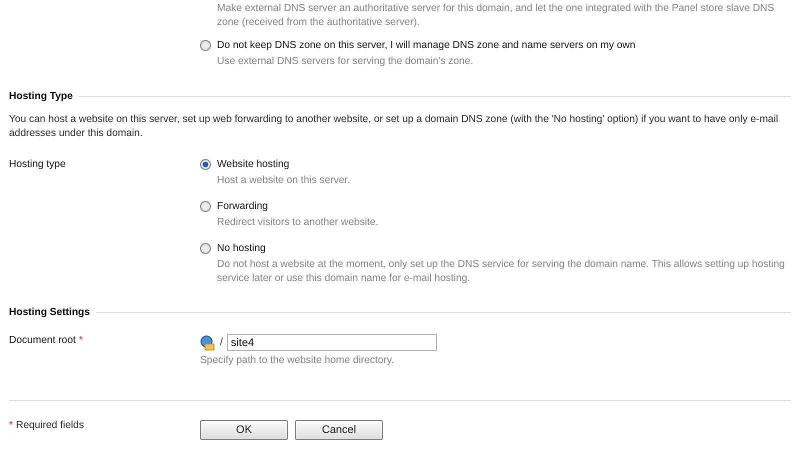  What do you see at coordinates (41, 96) in the screenshot?
I see `section-title: Hosting Type` at bounding box center [41, 96].